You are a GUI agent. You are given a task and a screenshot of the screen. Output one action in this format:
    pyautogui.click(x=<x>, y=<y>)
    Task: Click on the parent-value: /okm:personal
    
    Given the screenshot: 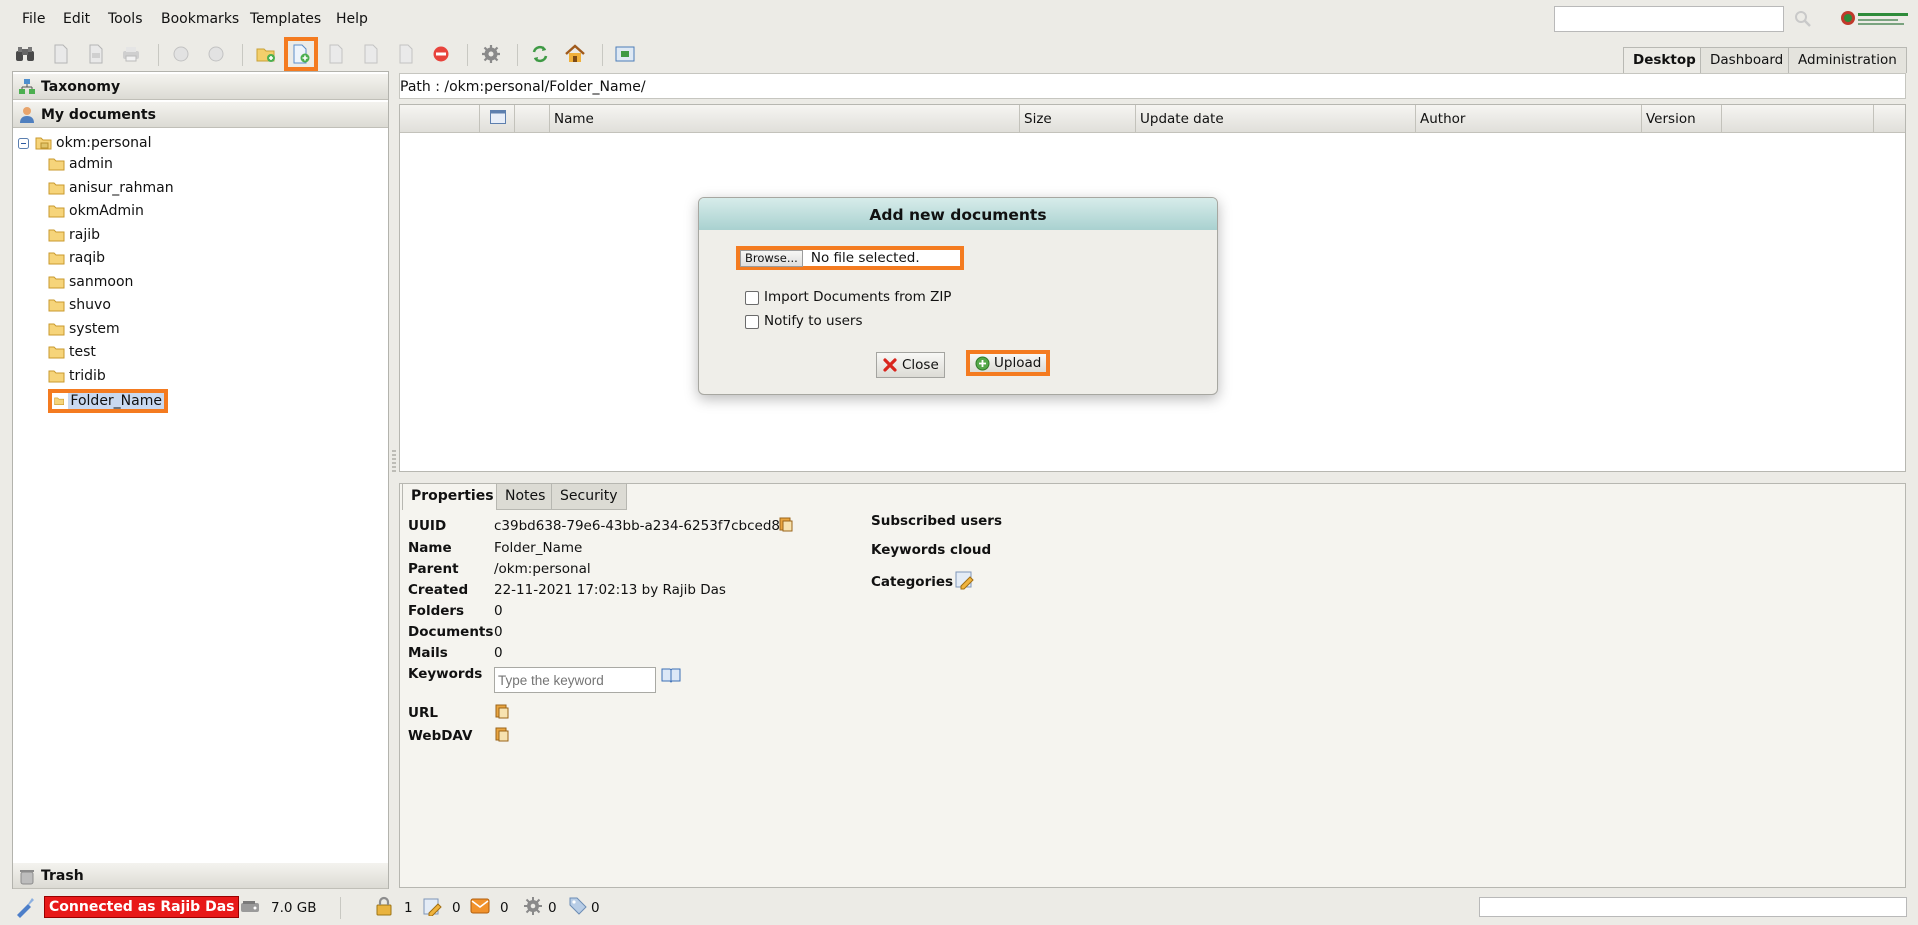 What is the action you would take?
    pyautogui.click(x=542, y=569)
    